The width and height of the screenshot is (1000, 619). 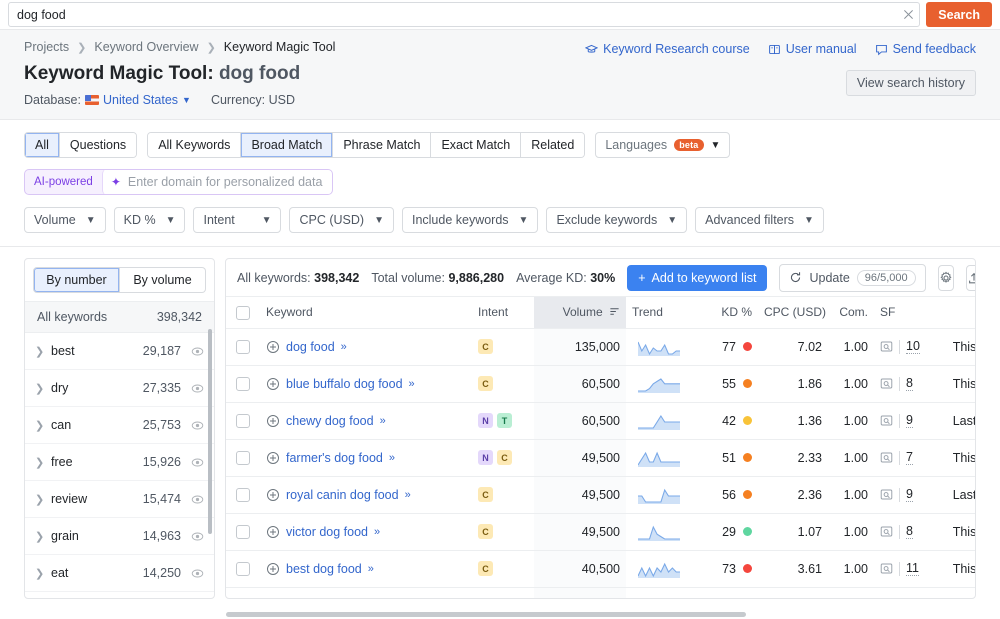 What do you see at coordinates (163, 280) in the screenshot?
I see `toggle-by-volume: By volume` at bounding box center [163, 280].